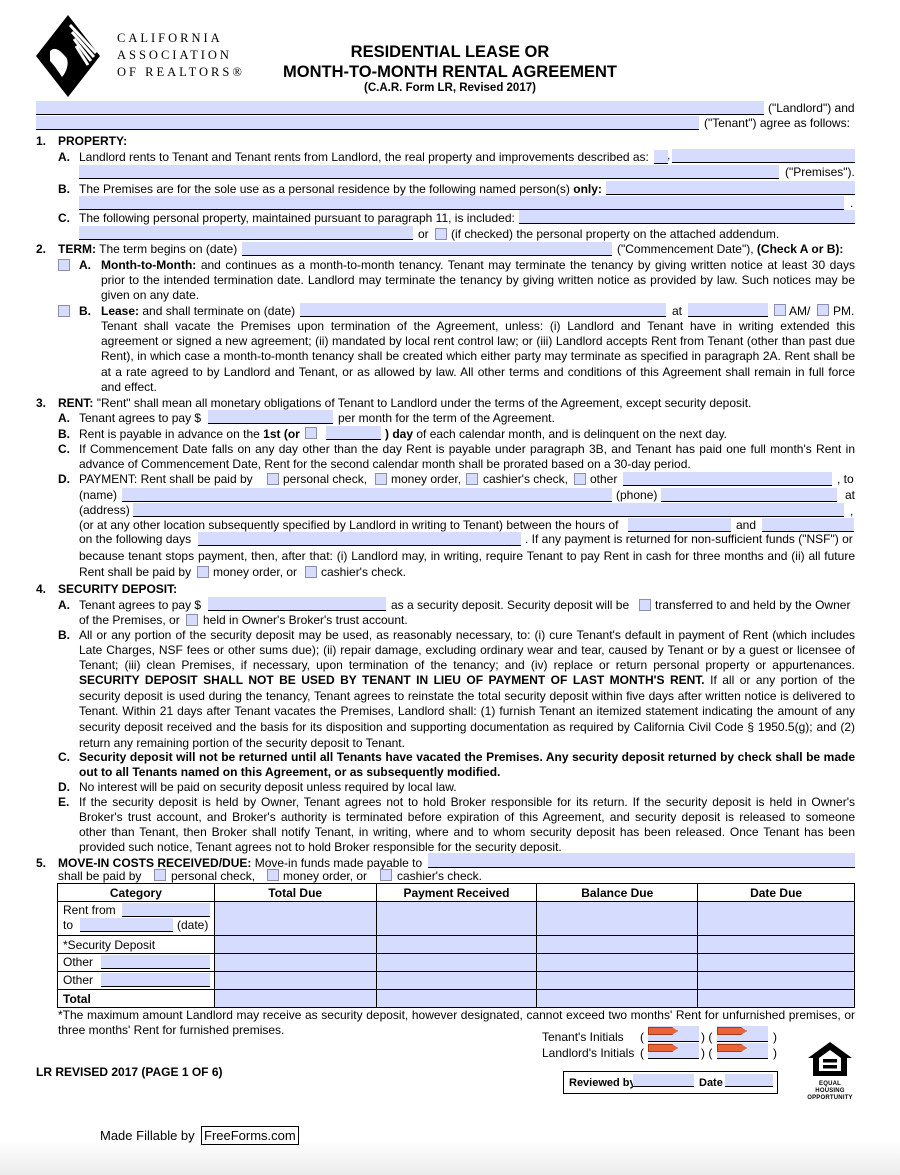 This screenshot has height=1175, width=900. Describe the element at coordinates (359, 539) in the screenshot. I see `payment-days-field` at that location.